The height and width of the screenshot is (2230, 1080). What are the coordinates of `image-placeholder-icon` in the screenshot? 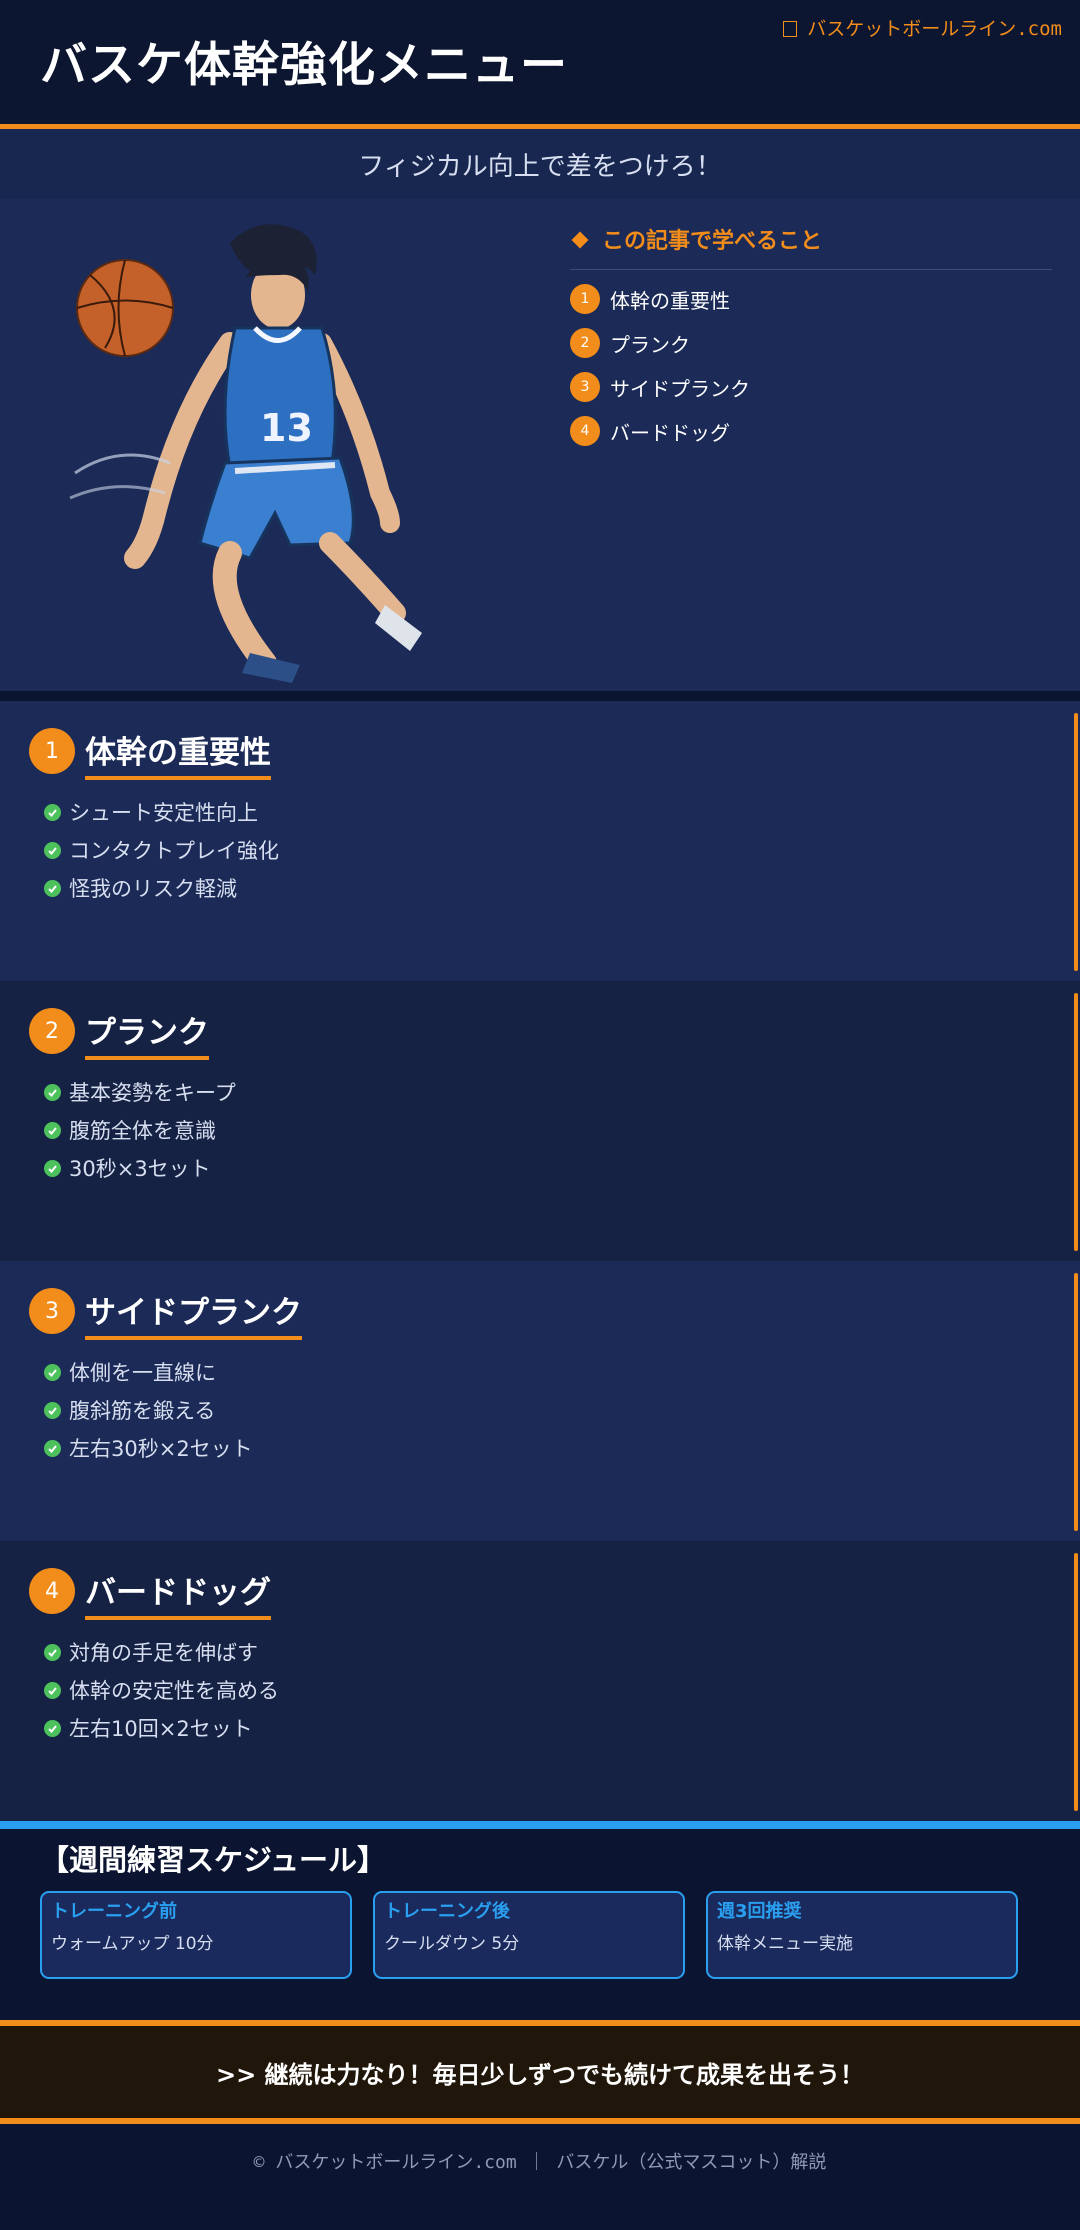 It's located at (790, 29).